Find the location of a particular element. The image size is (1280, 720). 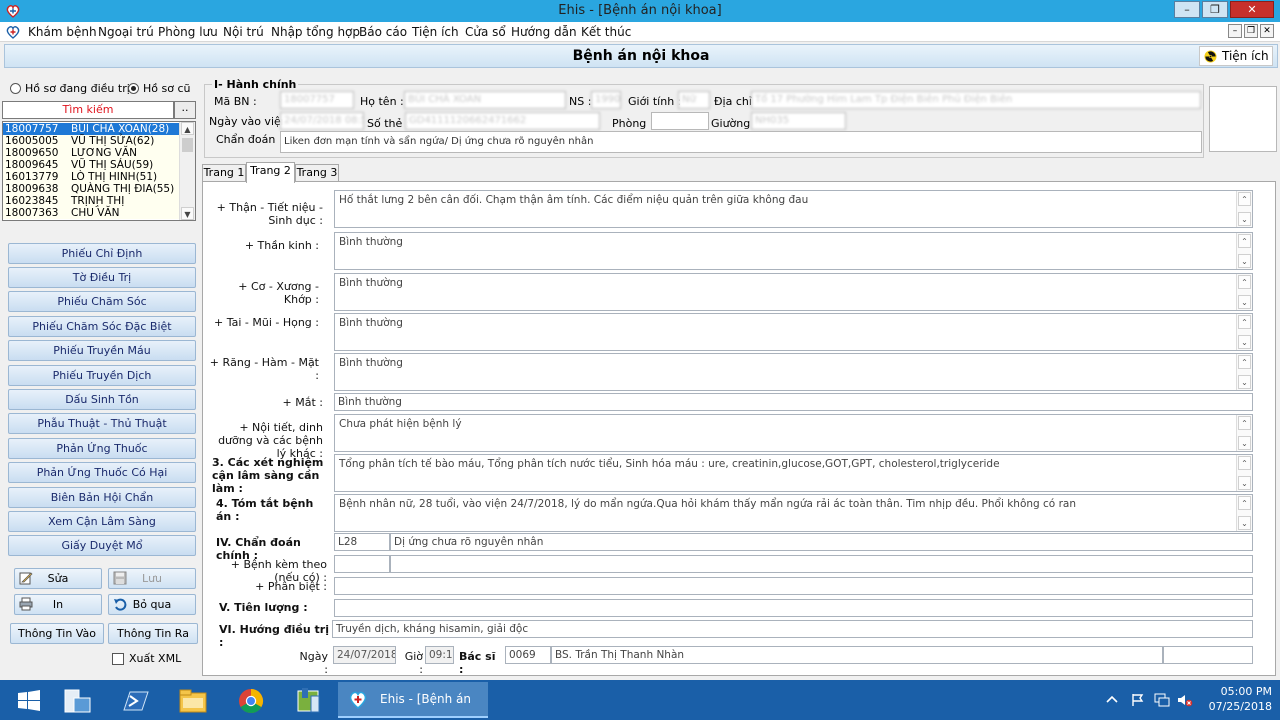

clock: 05:00 PM 07/25/2018 is located at coordinates (1240, 699).